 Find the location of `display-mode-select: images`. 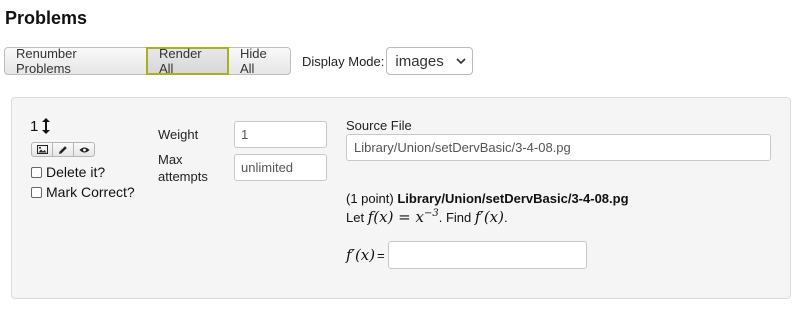

display-mode-select: images is located at coordinates (430, 61).